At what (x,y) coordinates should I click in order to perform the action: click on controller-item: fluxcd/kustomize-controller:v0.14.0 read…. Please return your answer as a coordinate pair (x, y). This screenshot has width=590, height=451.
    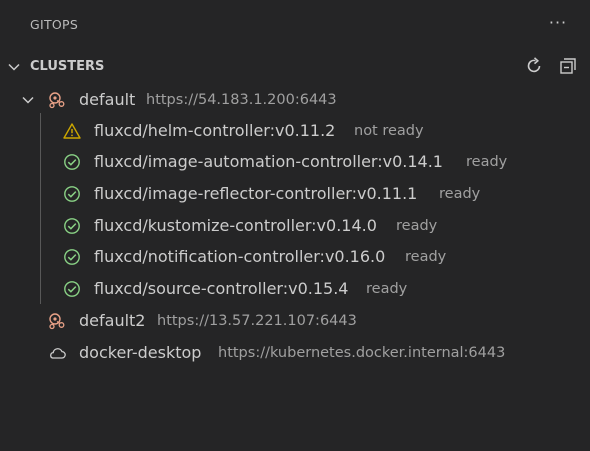
    Looking at the image, I should click on (295, 226).